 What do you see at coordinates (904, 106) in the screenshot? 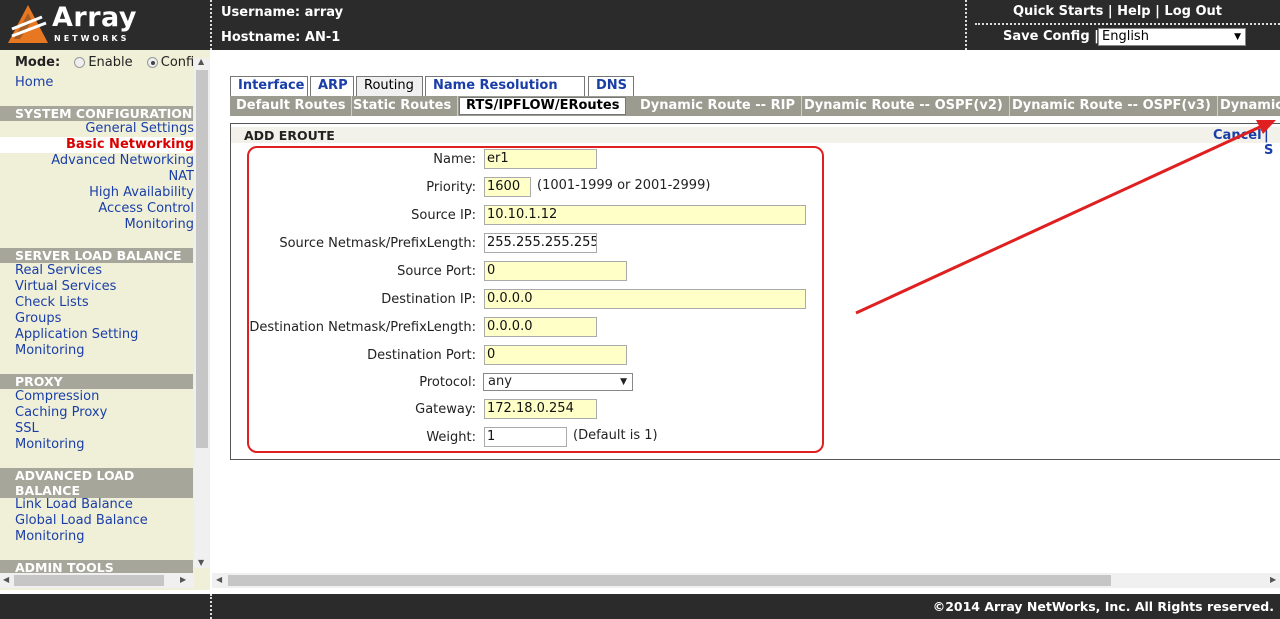
I see `subtab-dynamic-route-ospf-v2: Dynamic Route -- OSPF(v2)` at bounding box center [904, 106].